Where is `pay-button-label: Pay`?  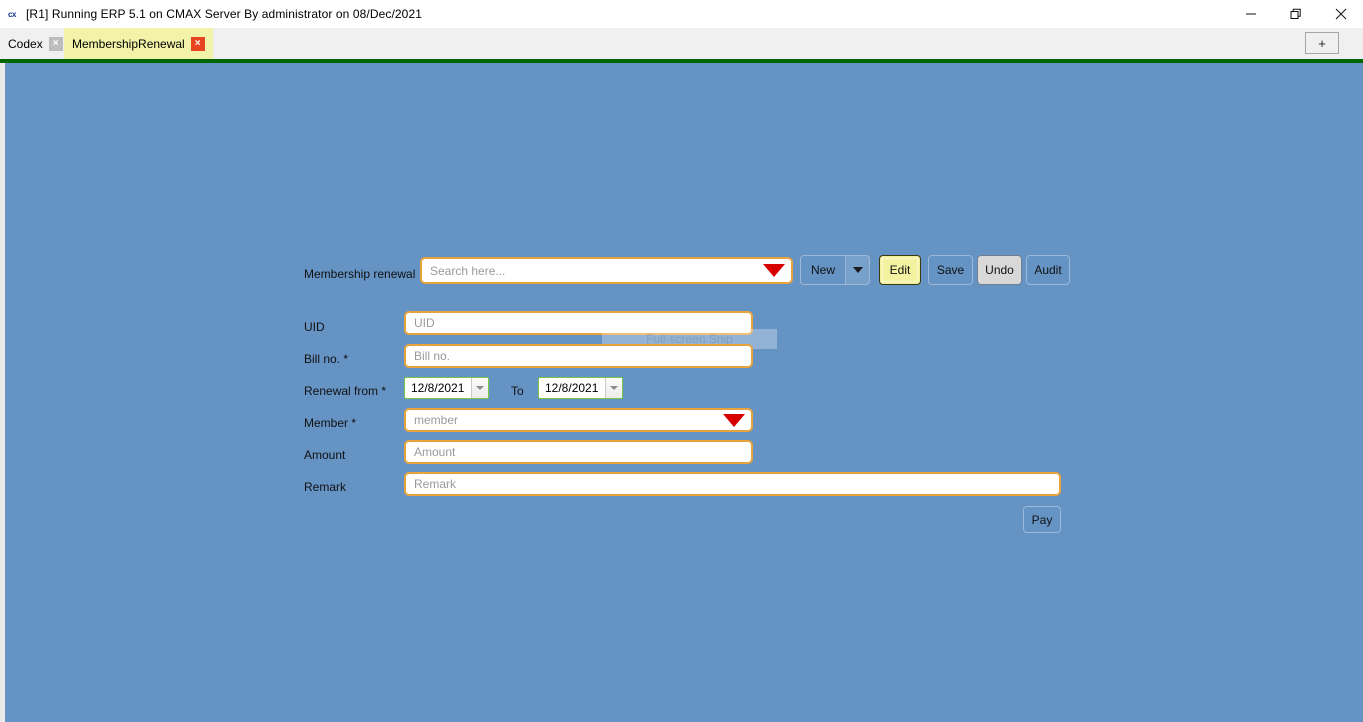
pay-button-label: Pay is located at coordinates (1042, 519).